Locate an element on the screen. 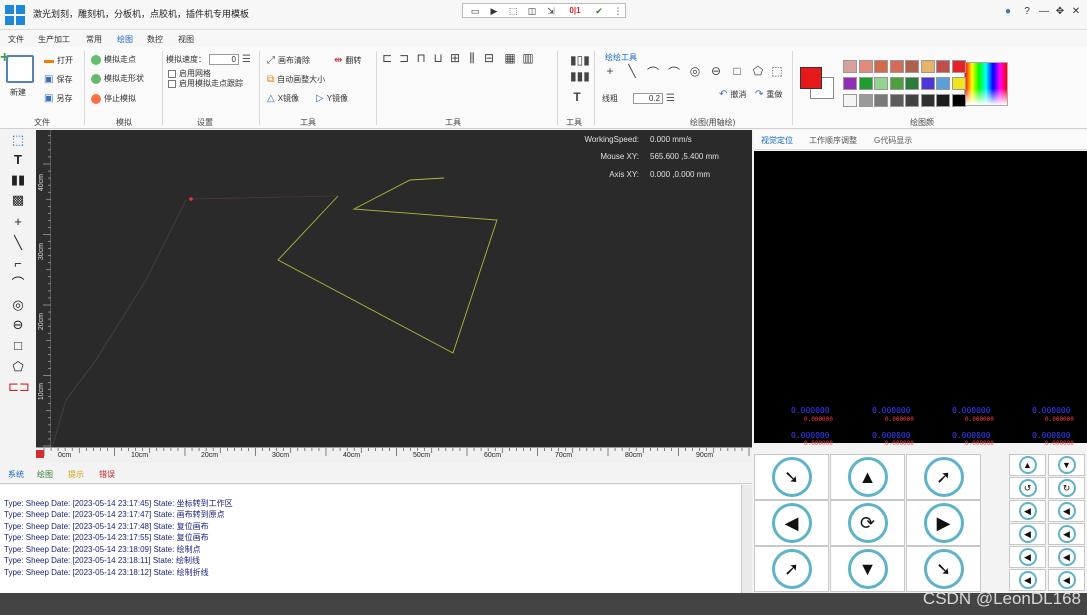 This screenshot has width=1087, height=615. open-button: ▬ 打开 is located at coordinates (58, 60).